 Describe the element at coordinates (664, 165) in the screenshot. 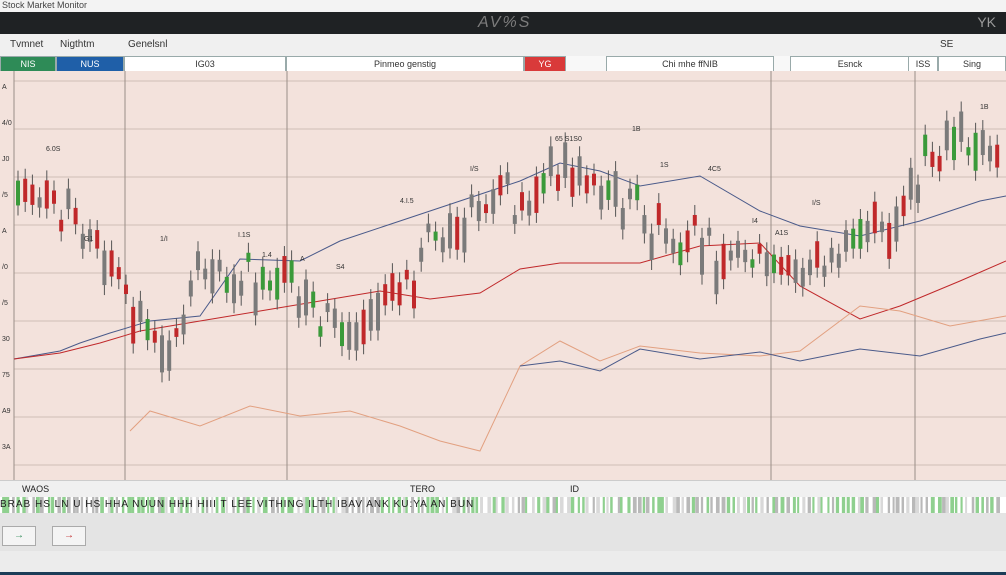

I see `chart-annotation: 1S` at that location.